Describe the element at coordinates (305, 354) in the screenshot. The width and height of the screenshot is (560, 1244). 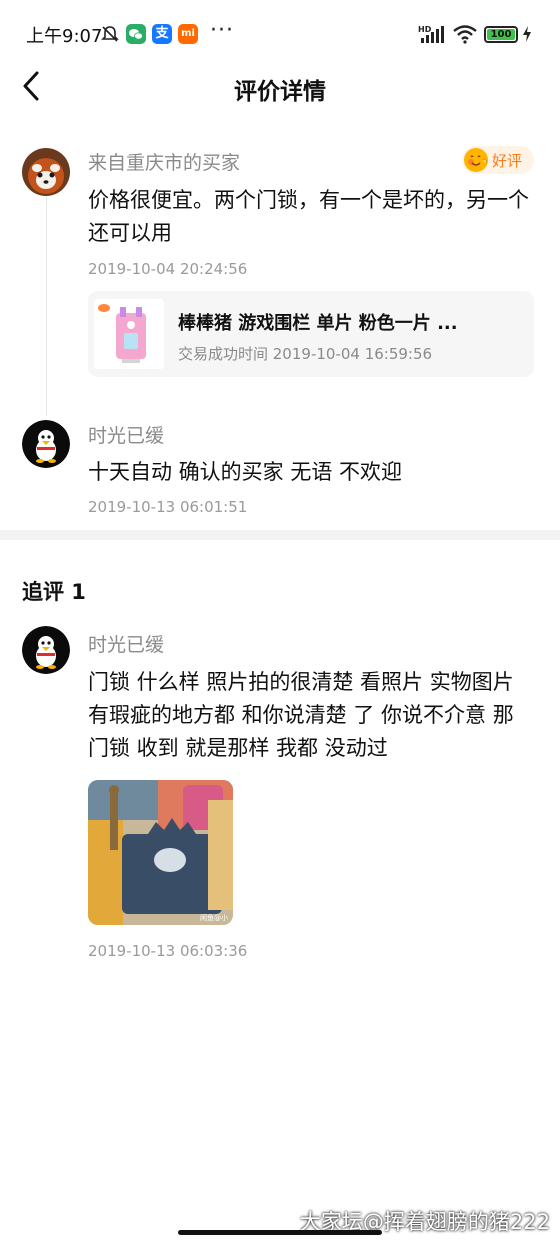
I see `product-trade-time: 交易成功时间 2019-10-04 16:59:56` at that location.